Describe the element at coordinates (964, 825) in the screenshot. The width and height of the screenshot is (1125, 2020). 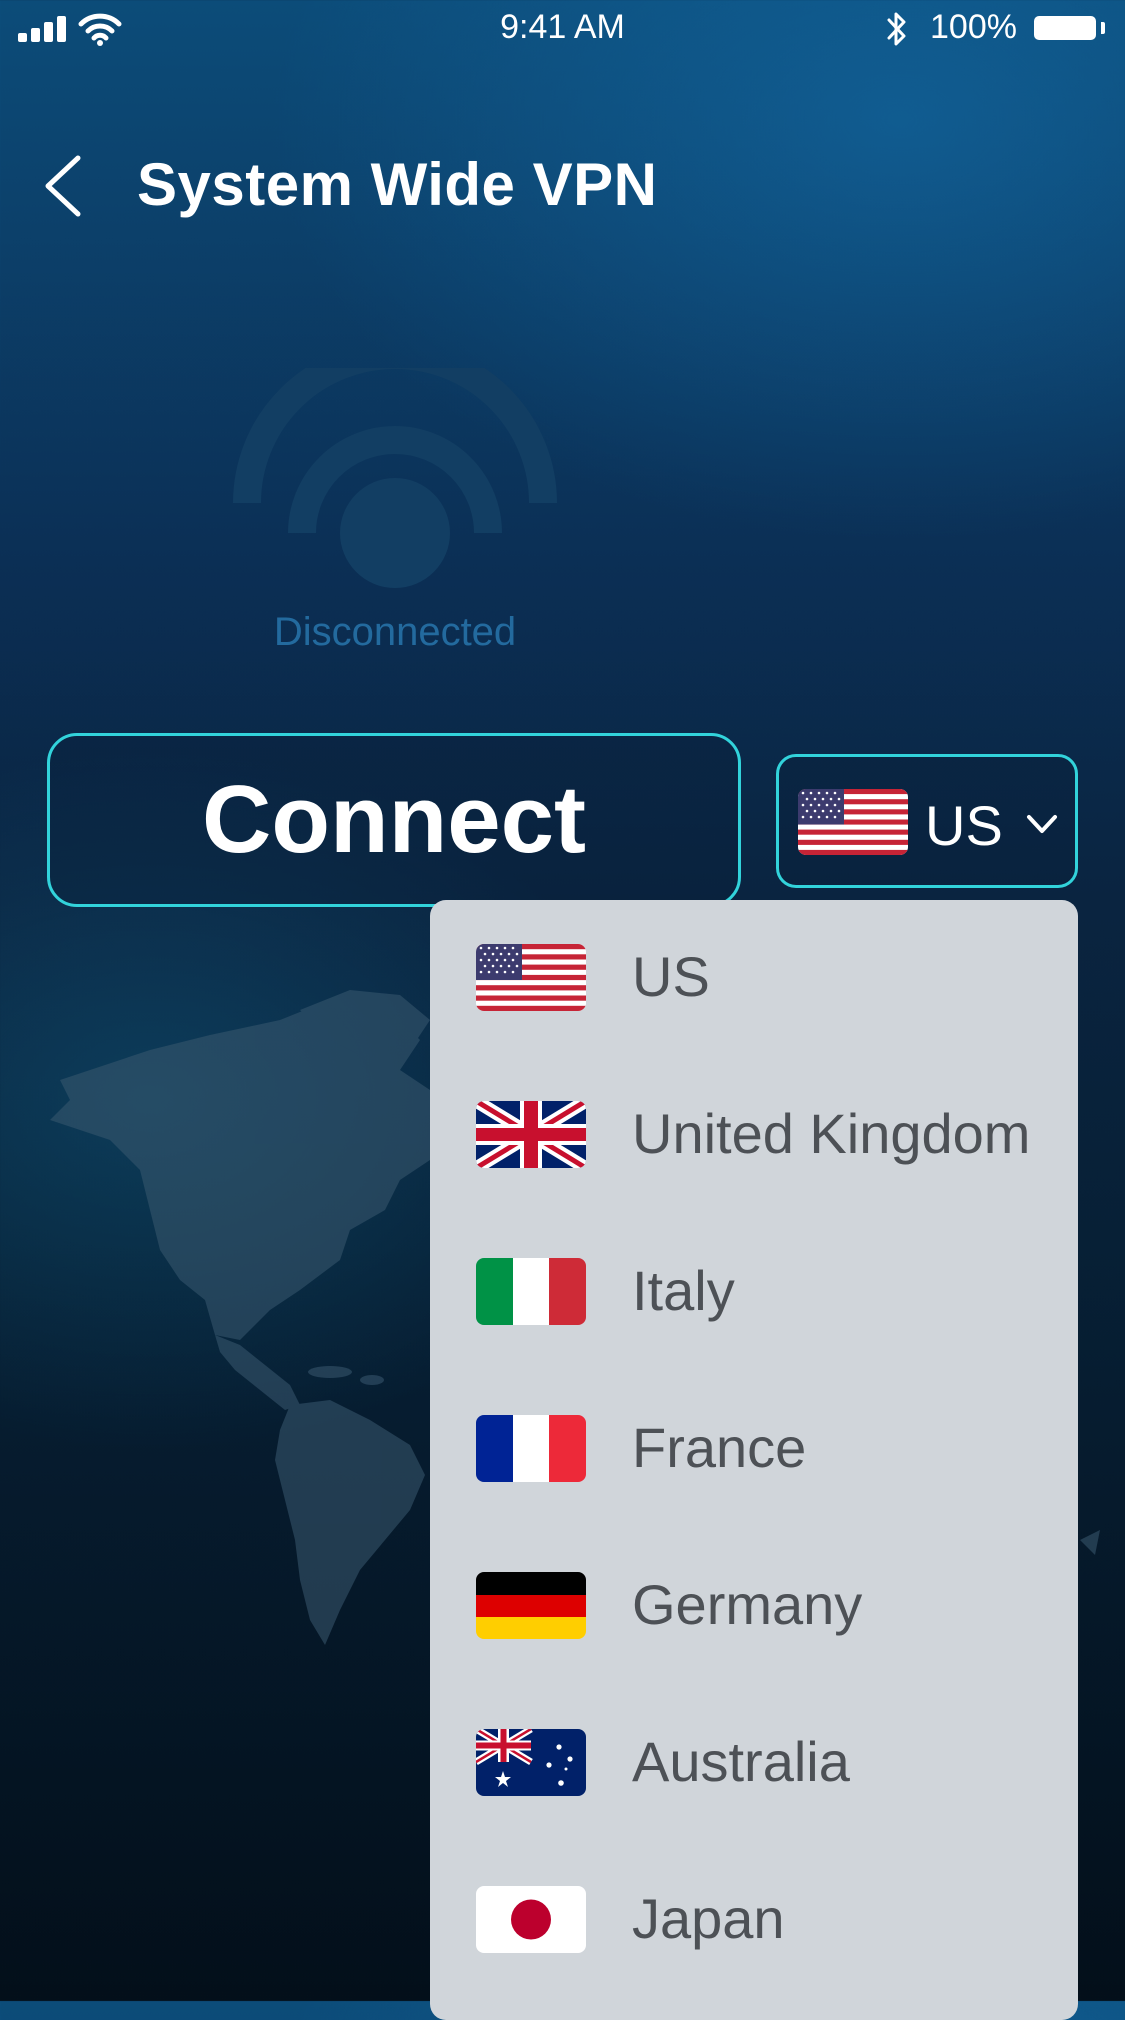
I see `selected-country-code: US` at that location.